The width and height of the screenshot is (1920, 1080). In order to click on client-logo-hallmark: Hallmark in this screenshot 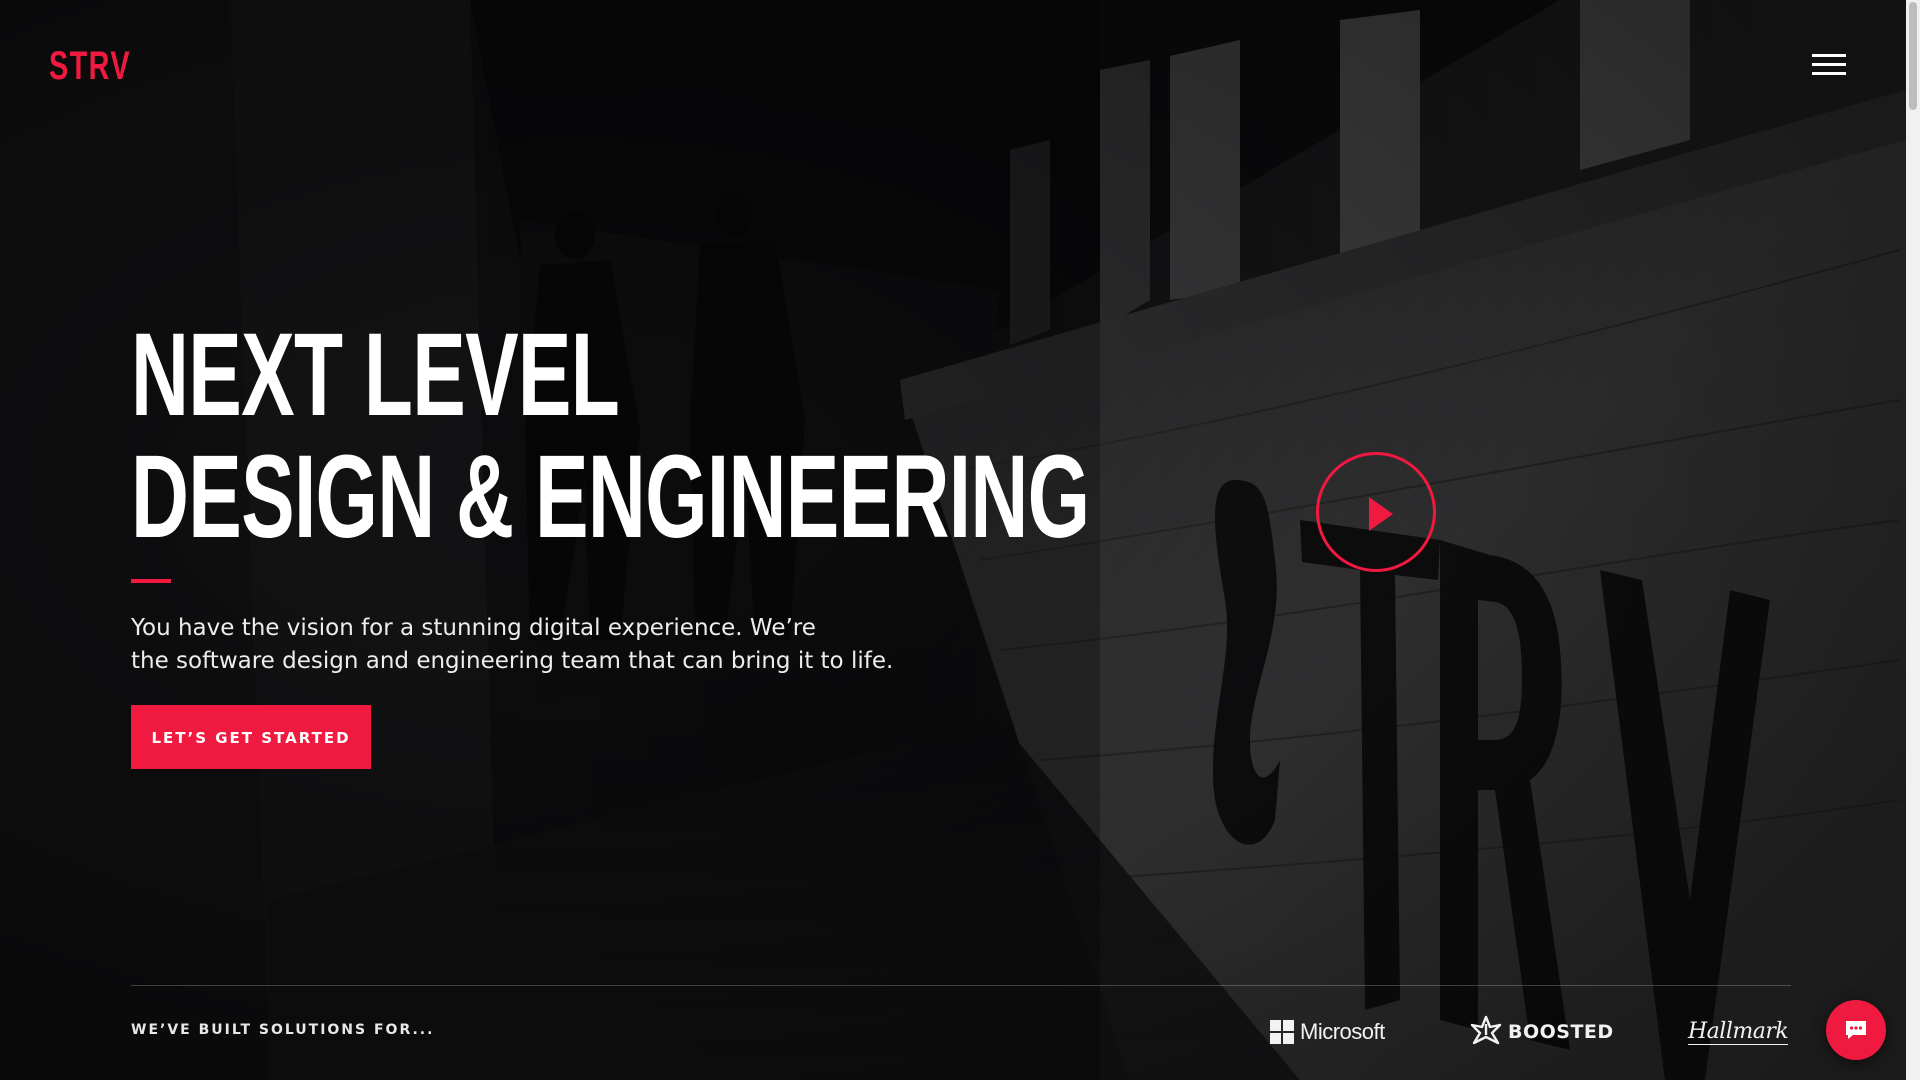, I will do `click(1738, 1031)`.